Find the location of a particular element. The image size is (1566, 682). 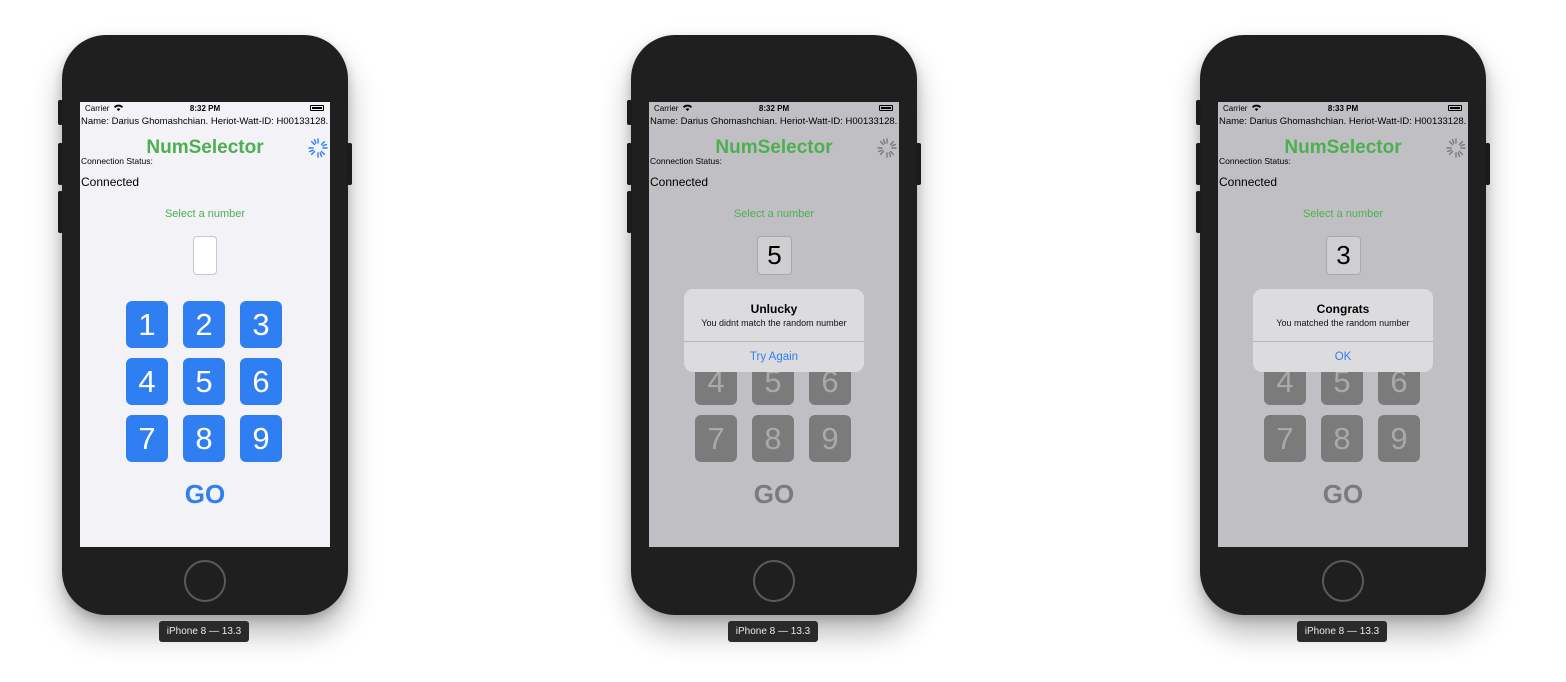

key-3-button: 3 is located at coordinates (261, 324).